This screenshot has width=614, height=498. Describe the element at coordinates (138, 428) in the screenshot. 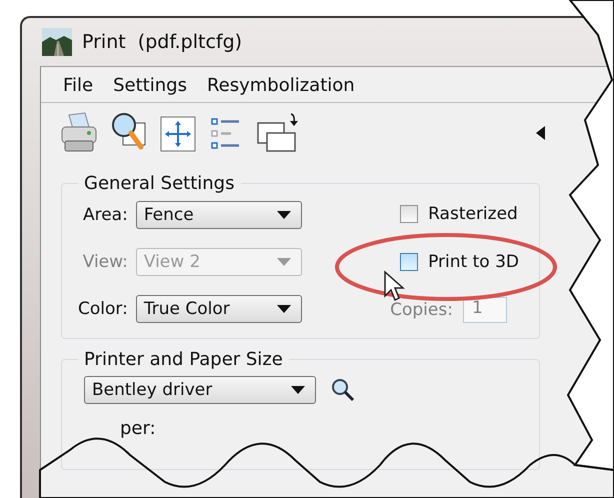

I see `field-label: per:` at that location.